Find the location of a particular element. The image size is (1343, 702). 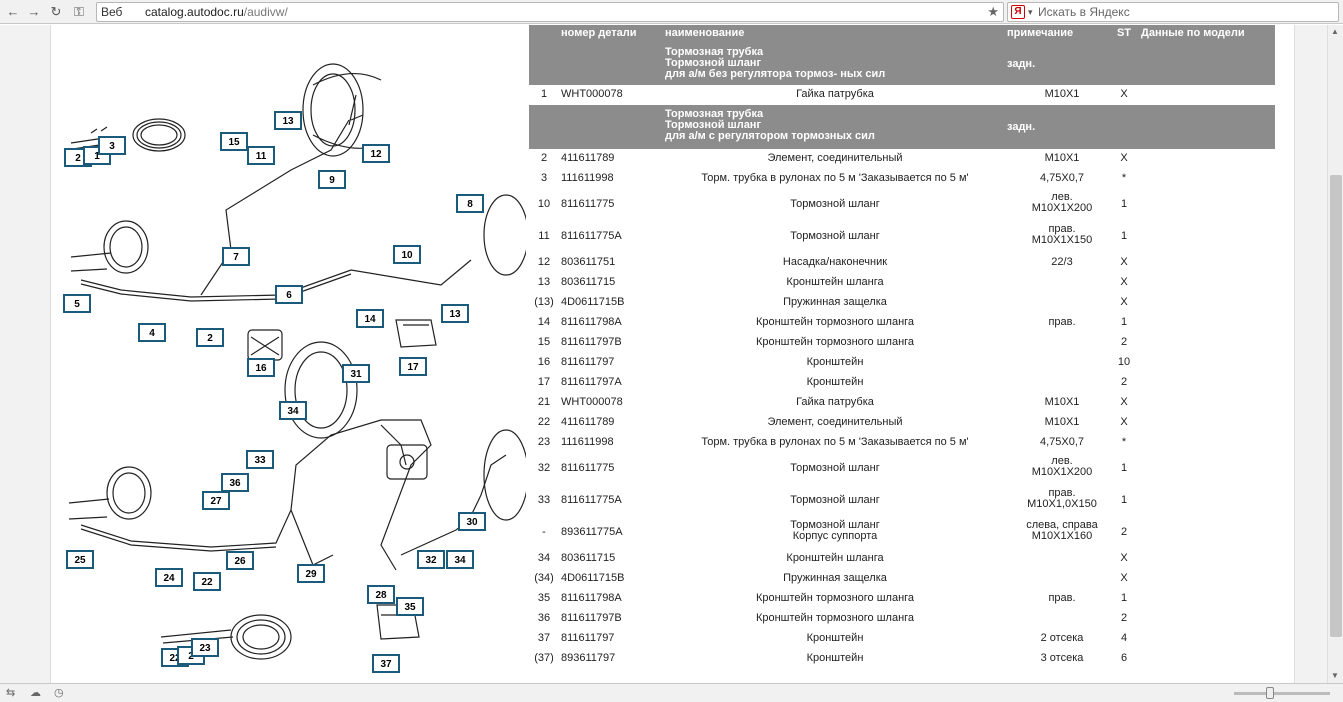

chevron-down-icon: ▾ is located at coordinates (1030, 12).